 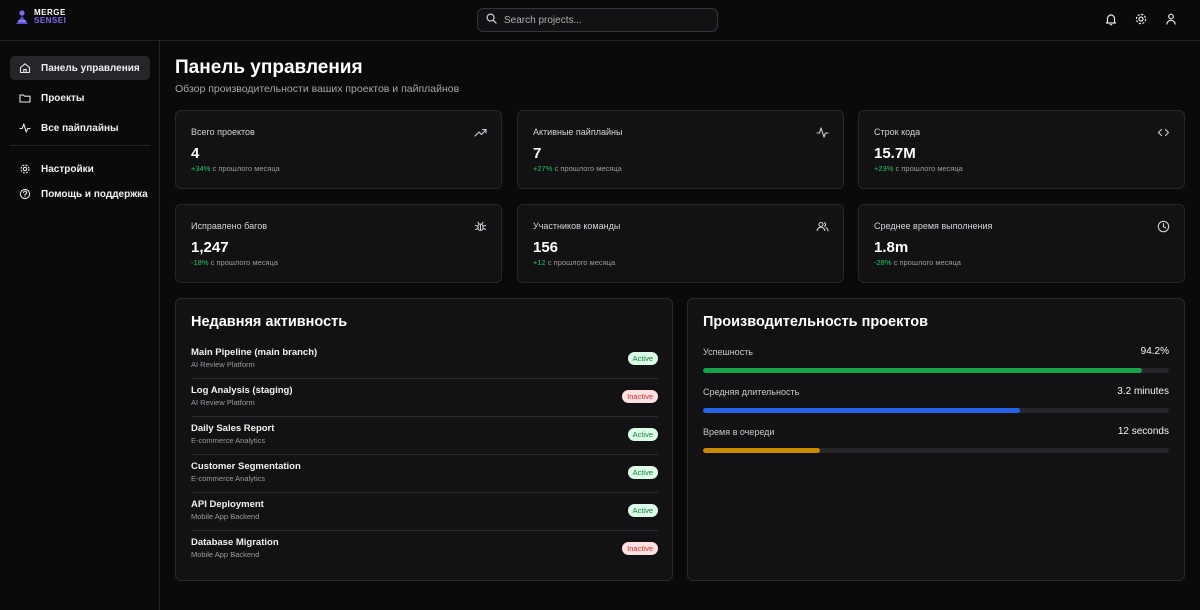 I want to click on metric-label: Средняя длительность, so click(x=751, y=392).